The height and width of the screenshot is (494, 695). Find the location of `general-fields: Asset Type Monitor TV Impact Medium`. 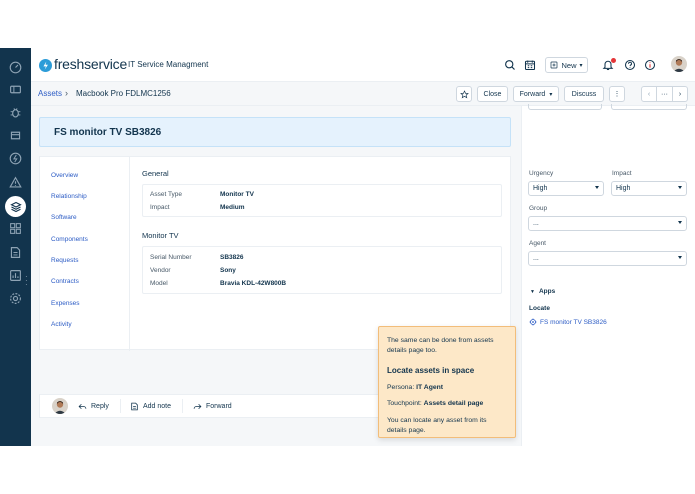

general-fields: Asset Type Monitor TV Impact Medium is located at coordinates (322, 200).